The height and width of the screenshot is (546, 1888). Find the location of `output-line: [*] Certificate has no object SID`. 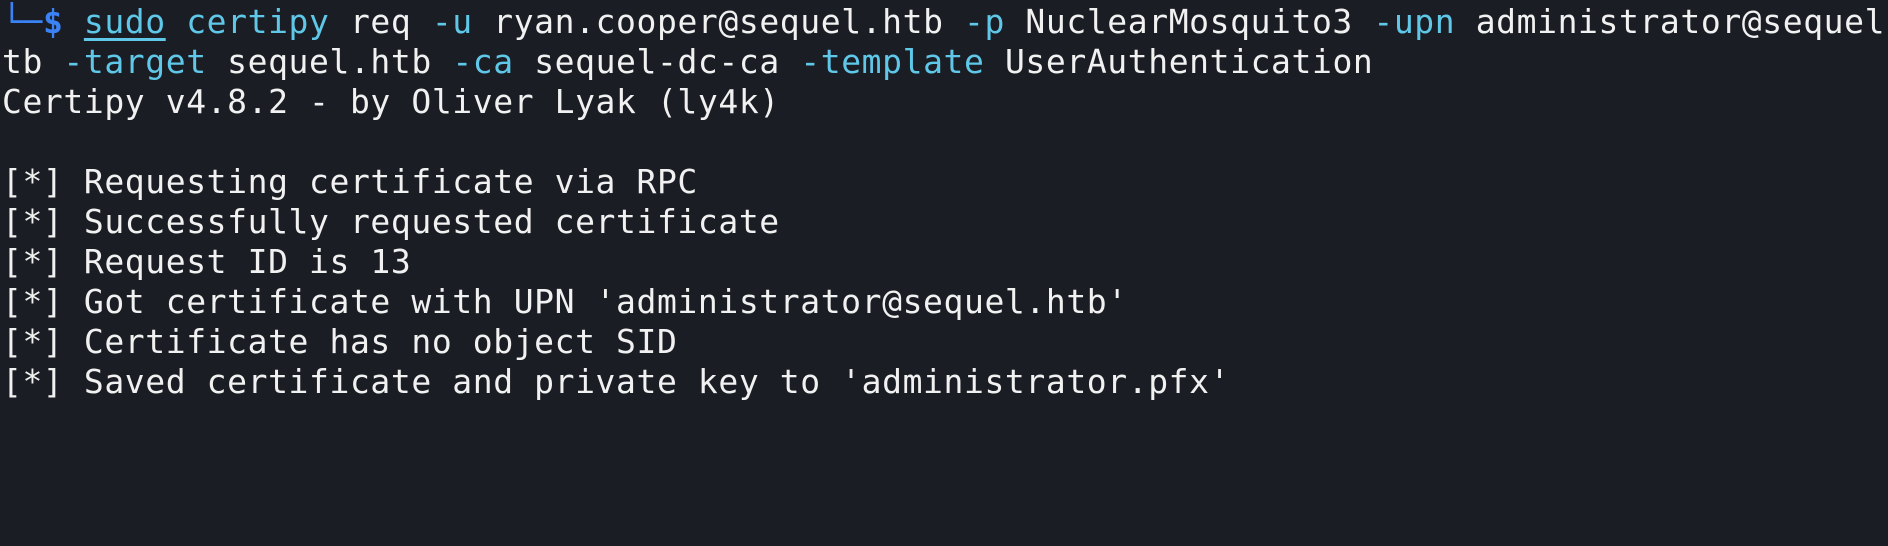

output-line: [*] Certificate has no object SID is located at coordinates (340, 341).